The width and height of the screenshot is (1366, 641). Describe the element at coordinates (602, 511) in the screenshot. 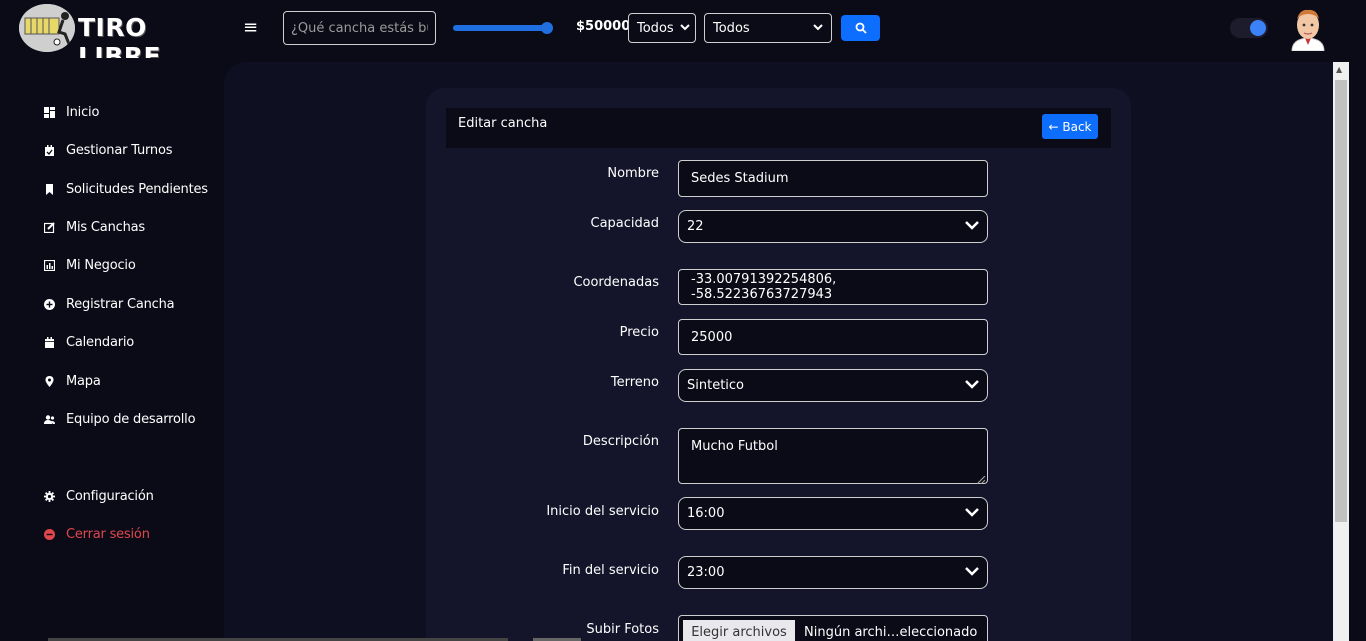

I see `inicio-servicio-label: Inicio del servicio` at that location.